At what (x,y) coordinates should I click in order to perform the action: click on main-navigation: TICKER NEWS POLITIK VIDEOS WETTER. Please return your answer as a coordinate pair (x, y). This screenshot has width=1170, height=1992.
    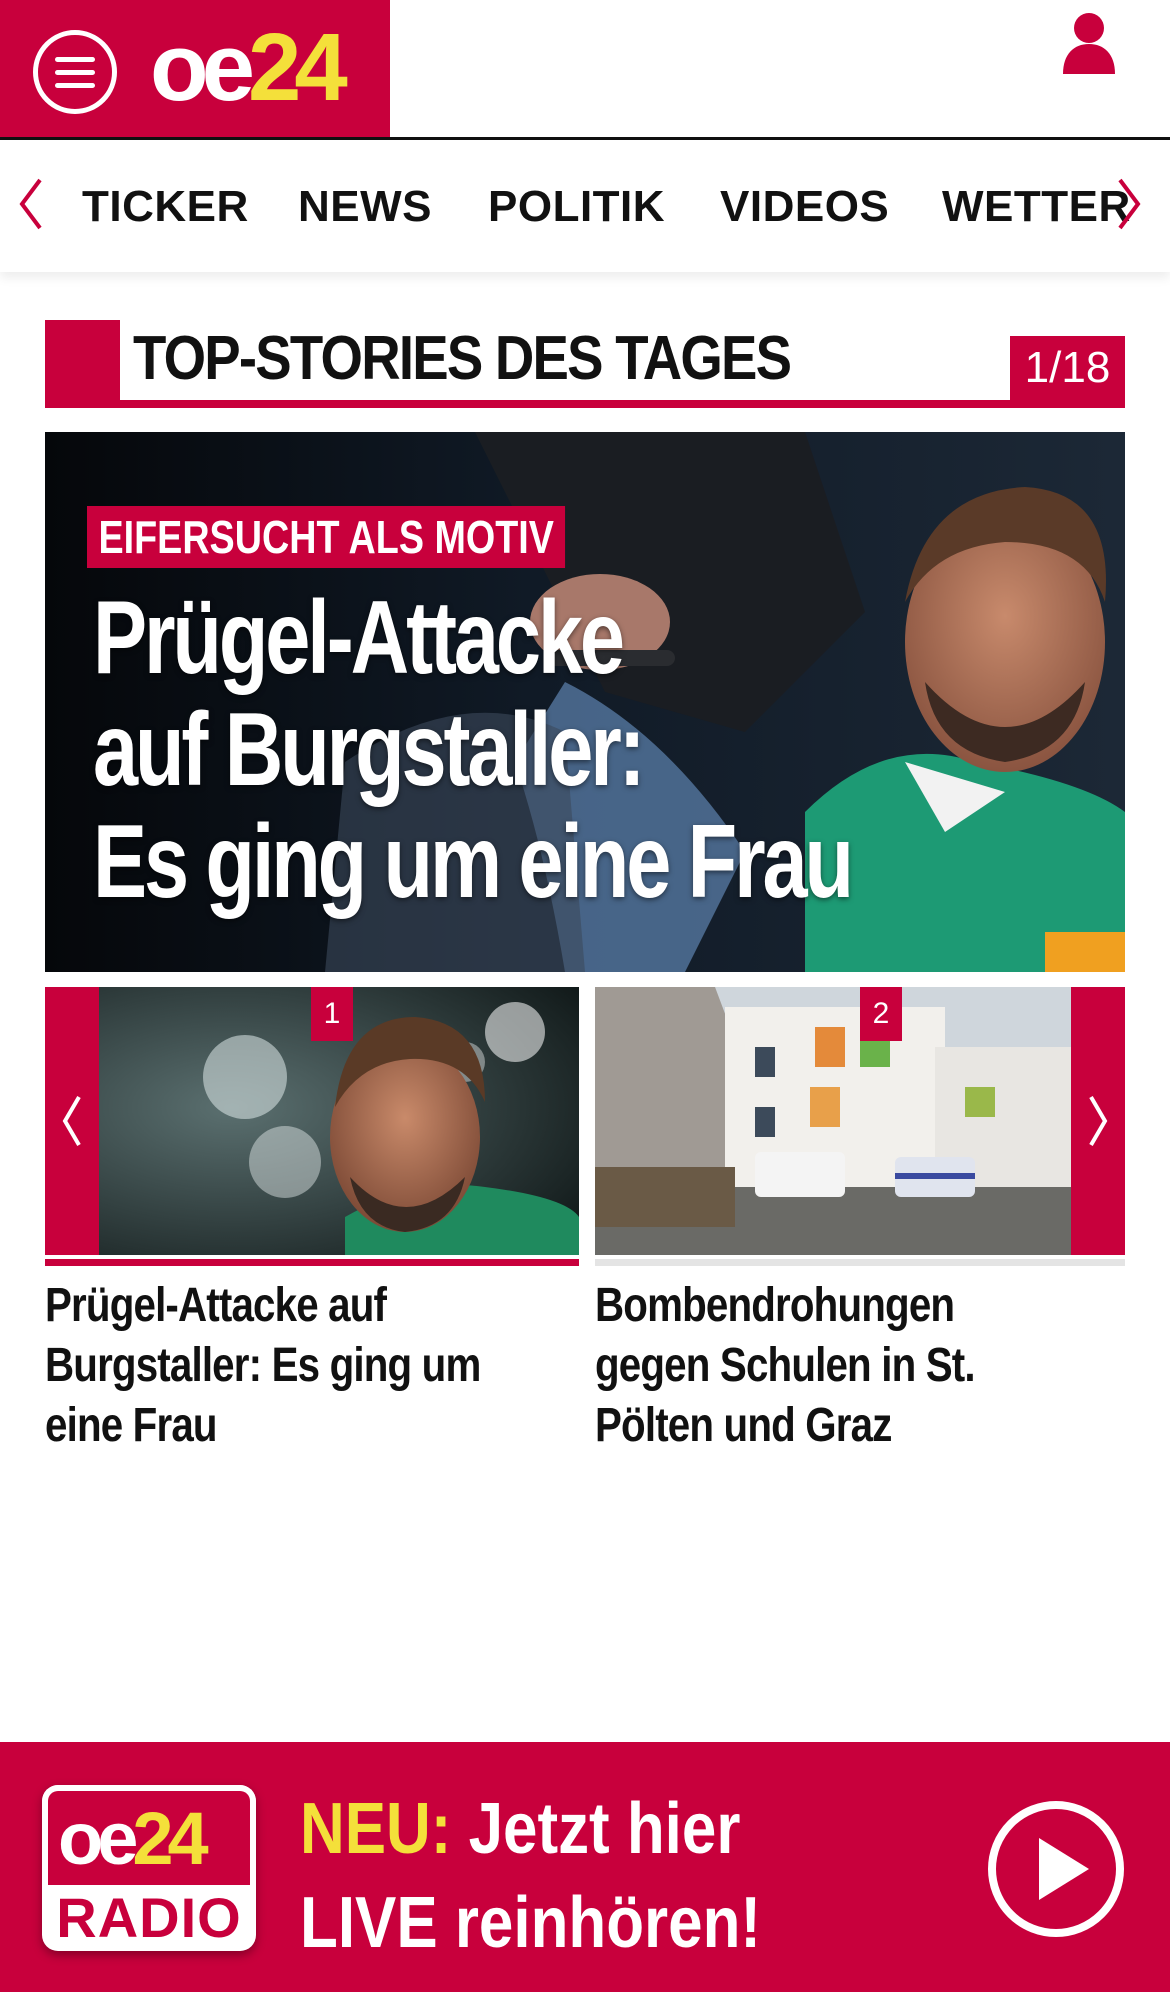
    Looking at the image, I should click on (585, 206).